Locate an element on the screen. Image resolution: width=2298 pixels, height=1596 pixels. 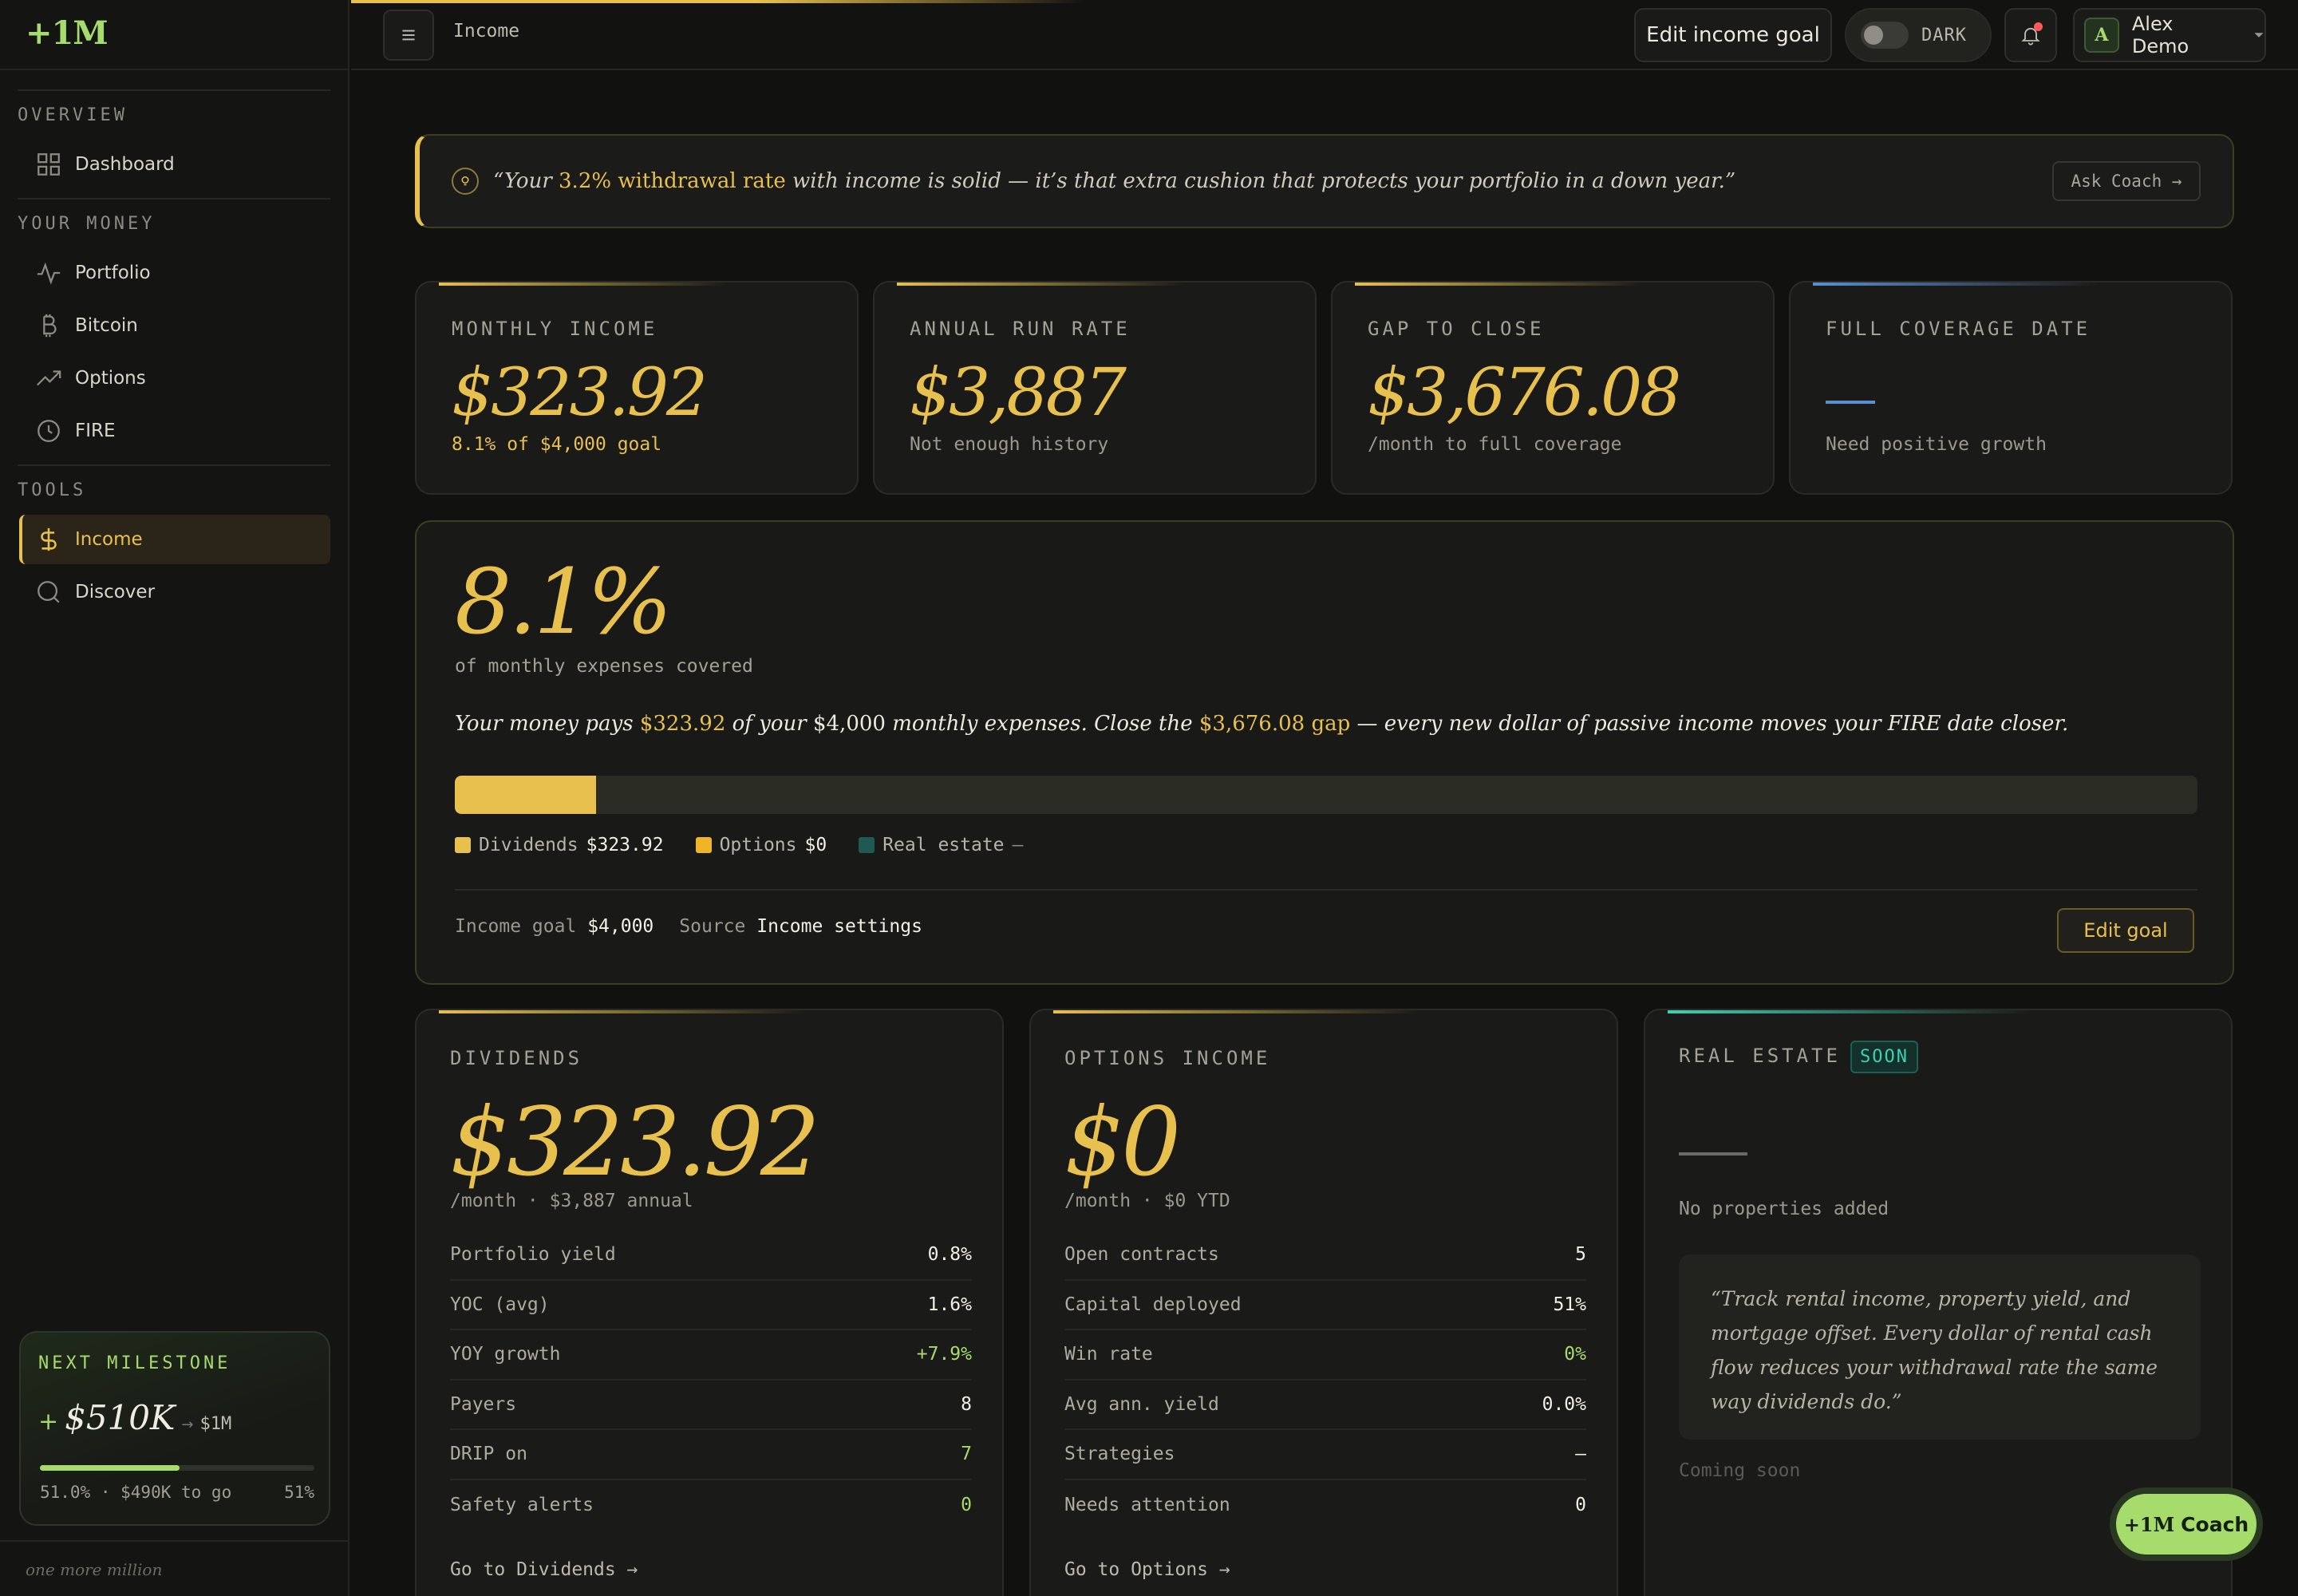
metric-row: Capital deployed 51% is located at coordinates (1325, 1305).